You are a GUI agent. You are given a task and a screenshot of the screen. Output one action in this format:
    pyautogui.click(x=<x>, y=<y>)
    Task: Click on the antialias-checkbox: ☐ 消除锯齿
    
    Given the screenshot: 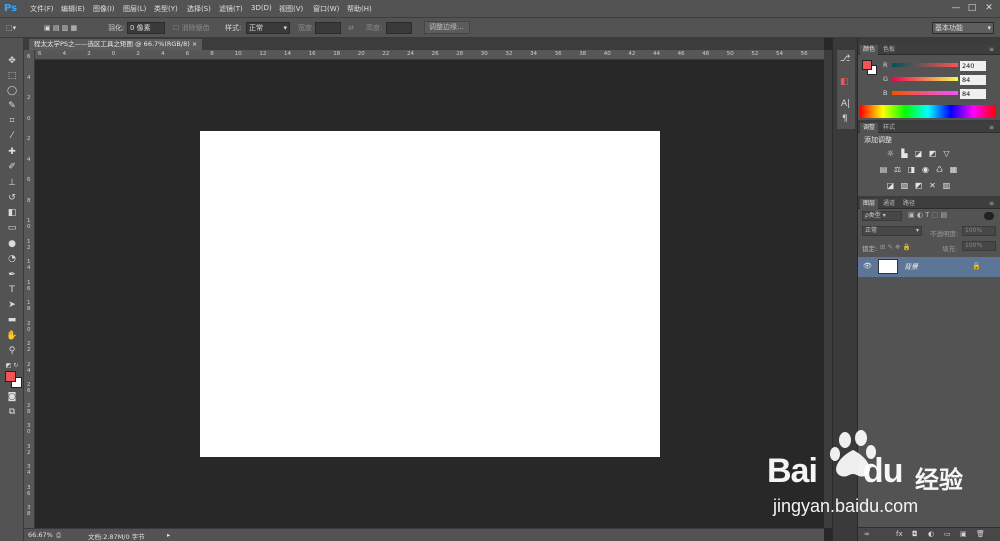 What is the action you would take?
    pyautogui.click(x=191, y=28)
    